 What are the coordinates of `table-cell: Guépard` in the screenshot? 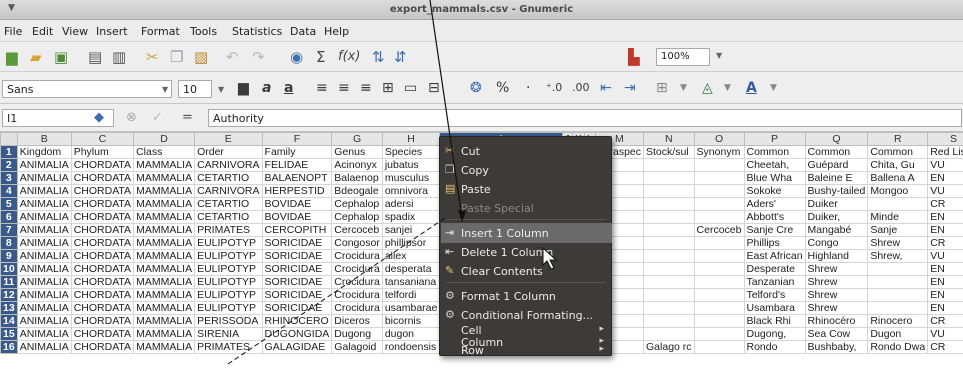 It's located at (836, 165).